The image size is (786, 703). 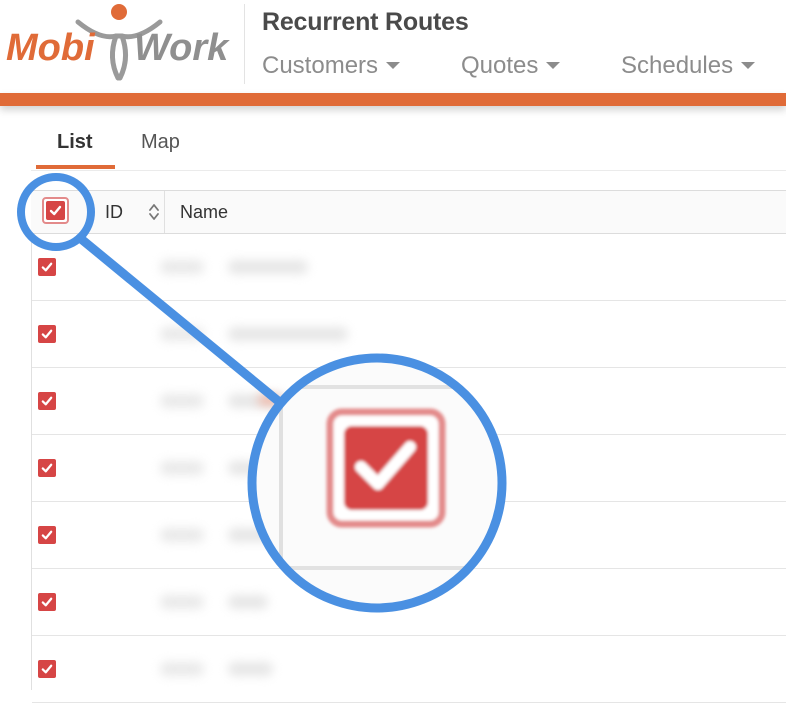 What do you see at coordinates (500, 65) in the screenshot?
I see `nav-label: Quotes` at bounding box center [500, 65].